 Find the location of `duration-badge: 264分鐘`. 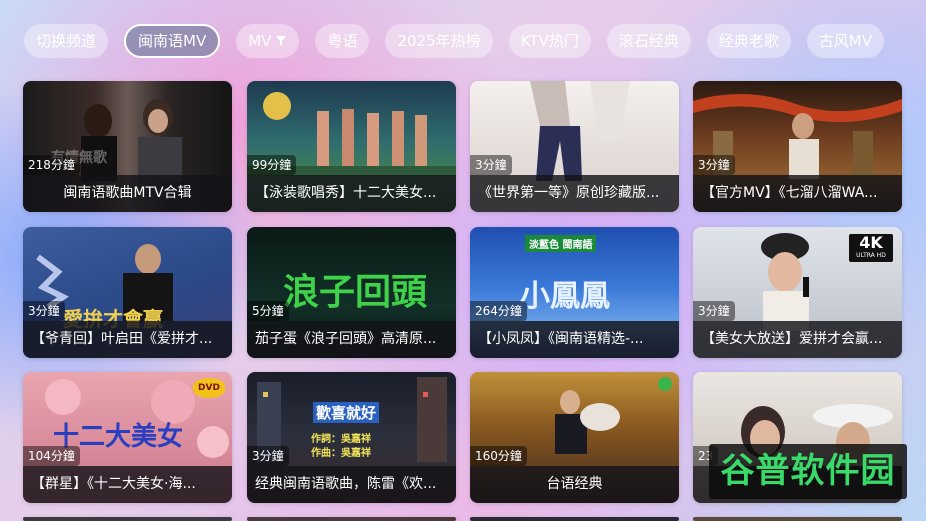

duration-badge: 264分鐘 is located at coordinates (498, 311).